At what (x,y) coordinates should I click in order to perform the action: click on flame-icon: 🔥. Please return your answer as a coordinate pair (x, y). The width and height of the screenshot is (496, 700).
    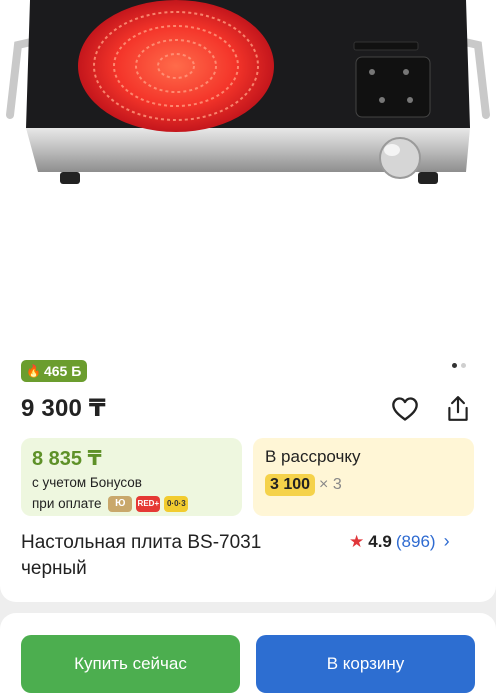
    Looking at the image, I should click on (33, 371).